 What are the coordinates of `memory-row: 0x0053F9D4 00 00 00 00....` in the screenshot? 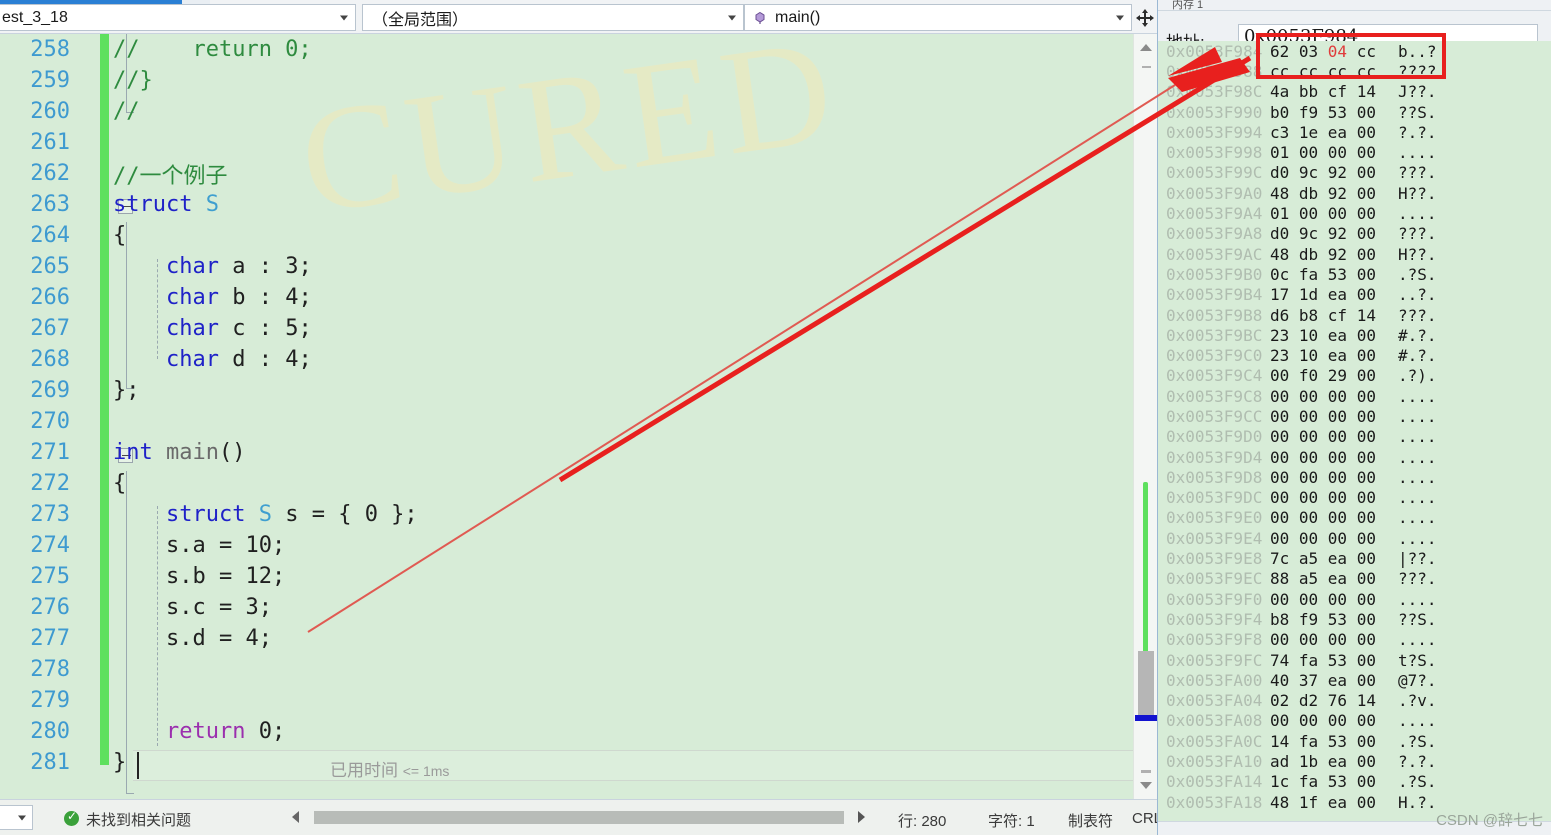 It's located at (1354, 457).